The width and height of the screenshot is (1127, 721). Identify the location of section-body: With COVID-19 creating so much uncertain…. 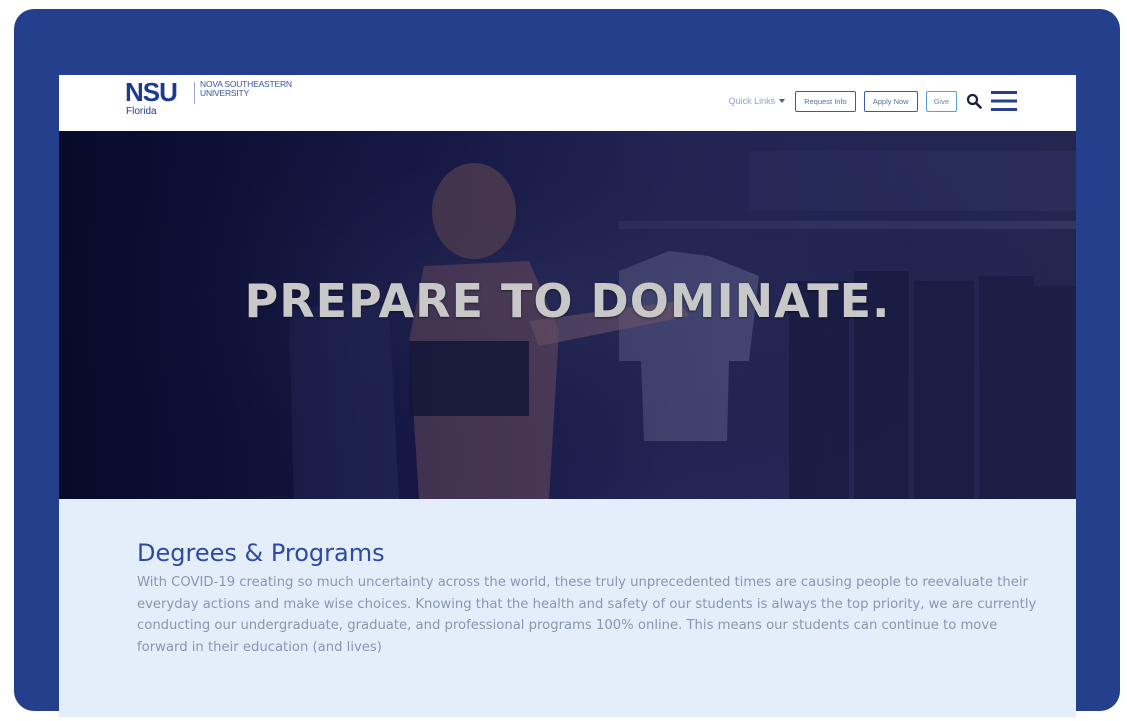
(587, 615).